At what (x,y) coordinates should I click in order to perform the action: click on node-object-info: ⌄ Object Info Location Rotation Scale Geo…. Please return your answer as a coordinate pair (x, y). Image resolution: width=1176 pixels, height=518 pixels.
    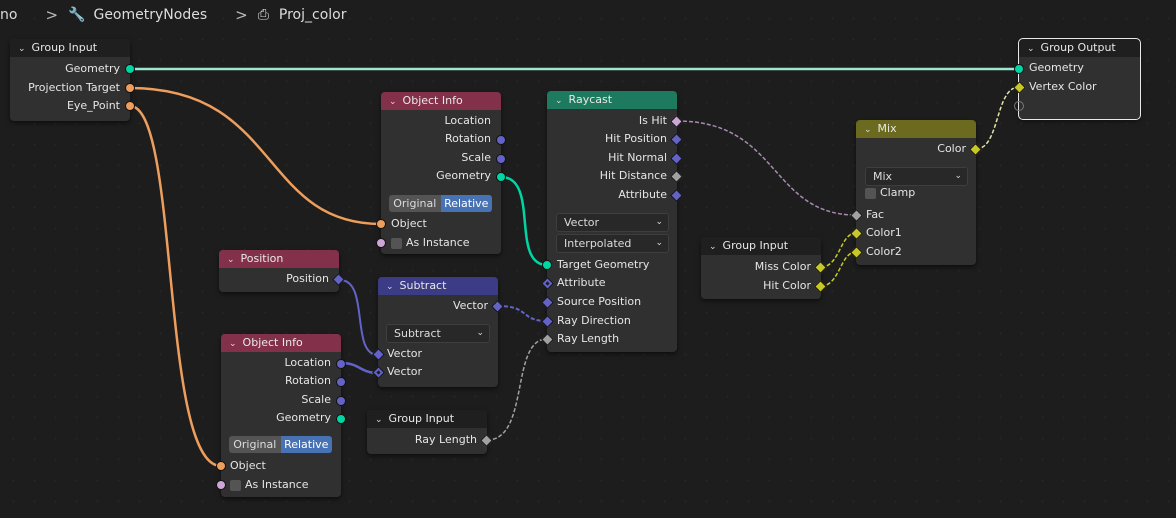
    Looking at the image, I should click on (441, 173).